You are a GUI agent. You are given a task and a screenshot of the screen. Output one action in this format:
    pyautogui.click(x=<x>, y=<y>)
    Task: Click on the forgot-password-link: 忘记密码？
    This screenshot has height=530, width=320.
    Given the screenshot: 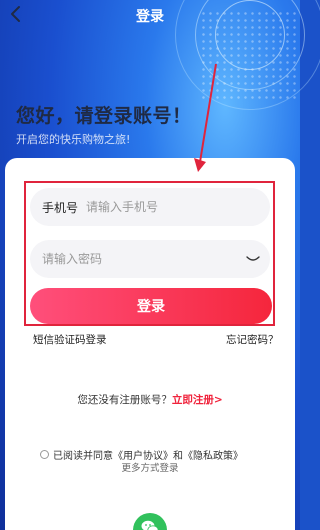 What is the action you would take?
    pyautogui.click(x=252, y=339)
    